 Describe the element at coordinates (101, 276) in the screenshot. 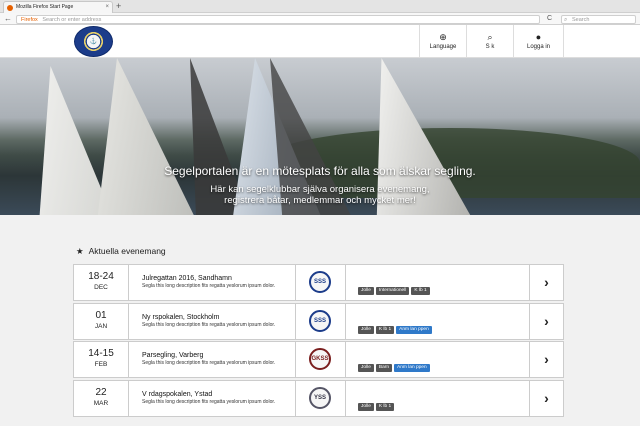

I see `event-day: 18-24` at that location.